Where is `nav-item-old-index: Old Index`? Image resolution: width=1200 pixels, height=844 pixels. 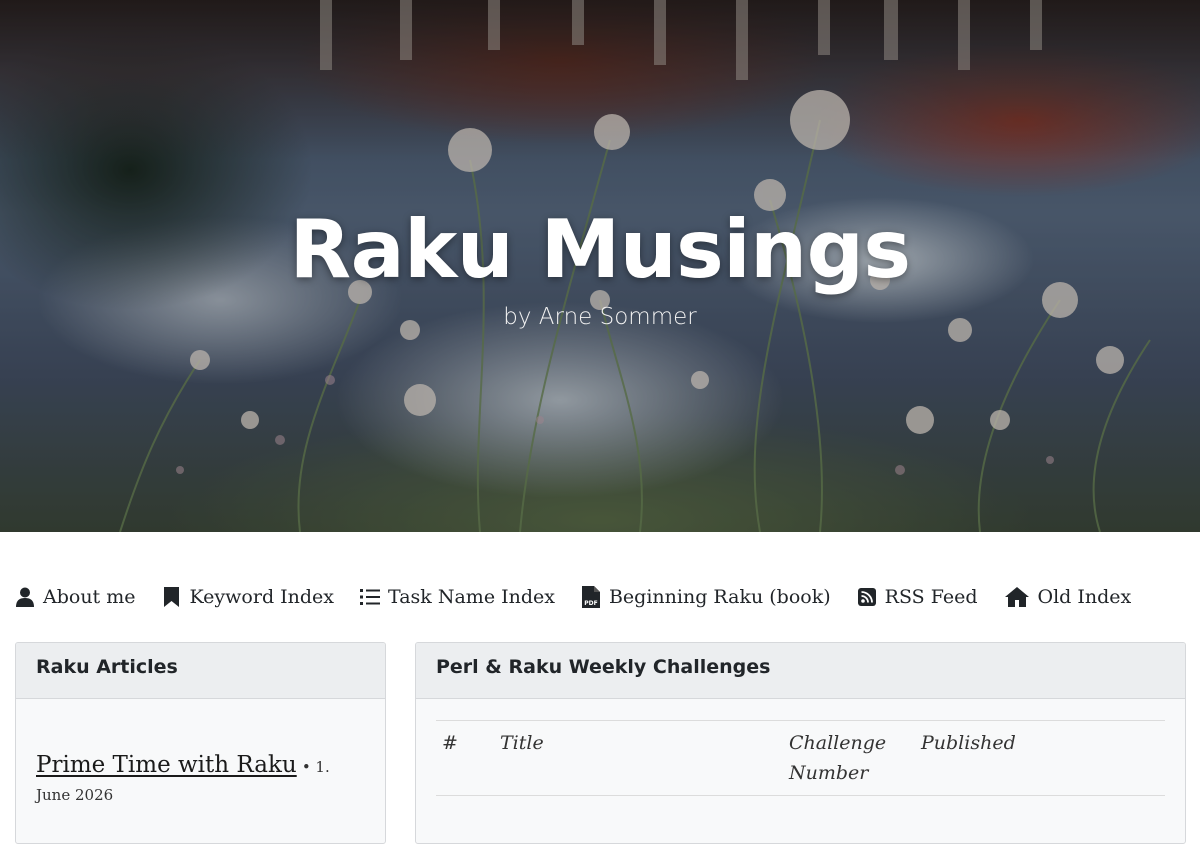
nav-item-old-index: Old Index is located at coordinates (1068, 597).